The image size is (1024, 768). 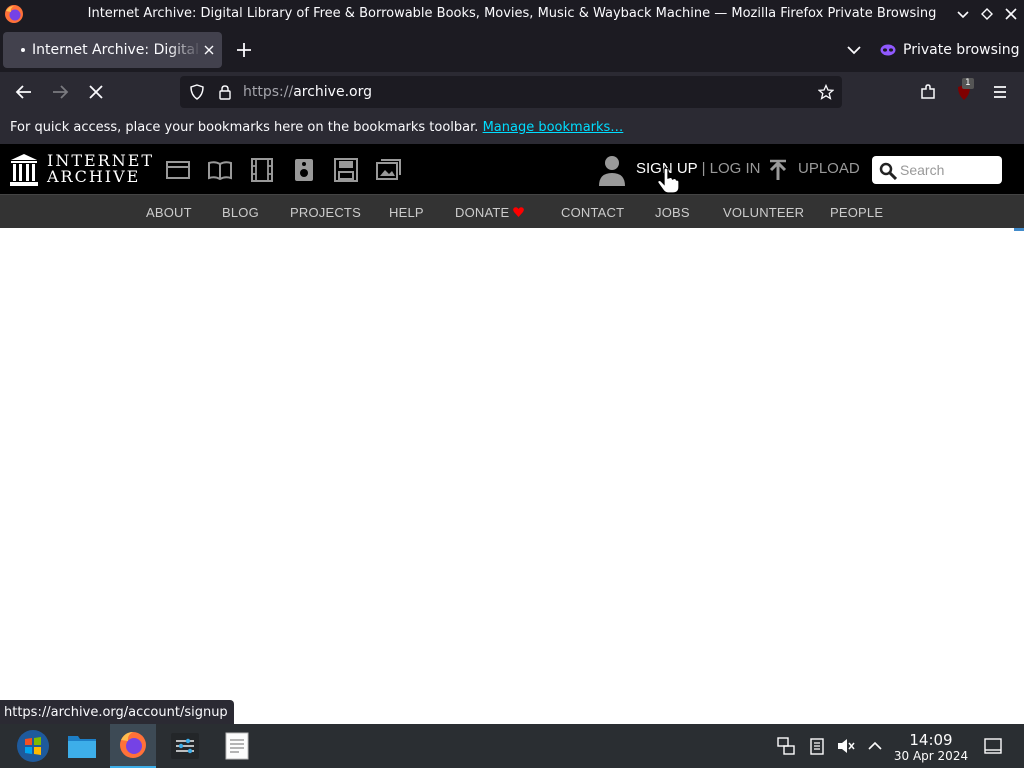 I want to click on clipboard-icon, so click(x=817, y=746).